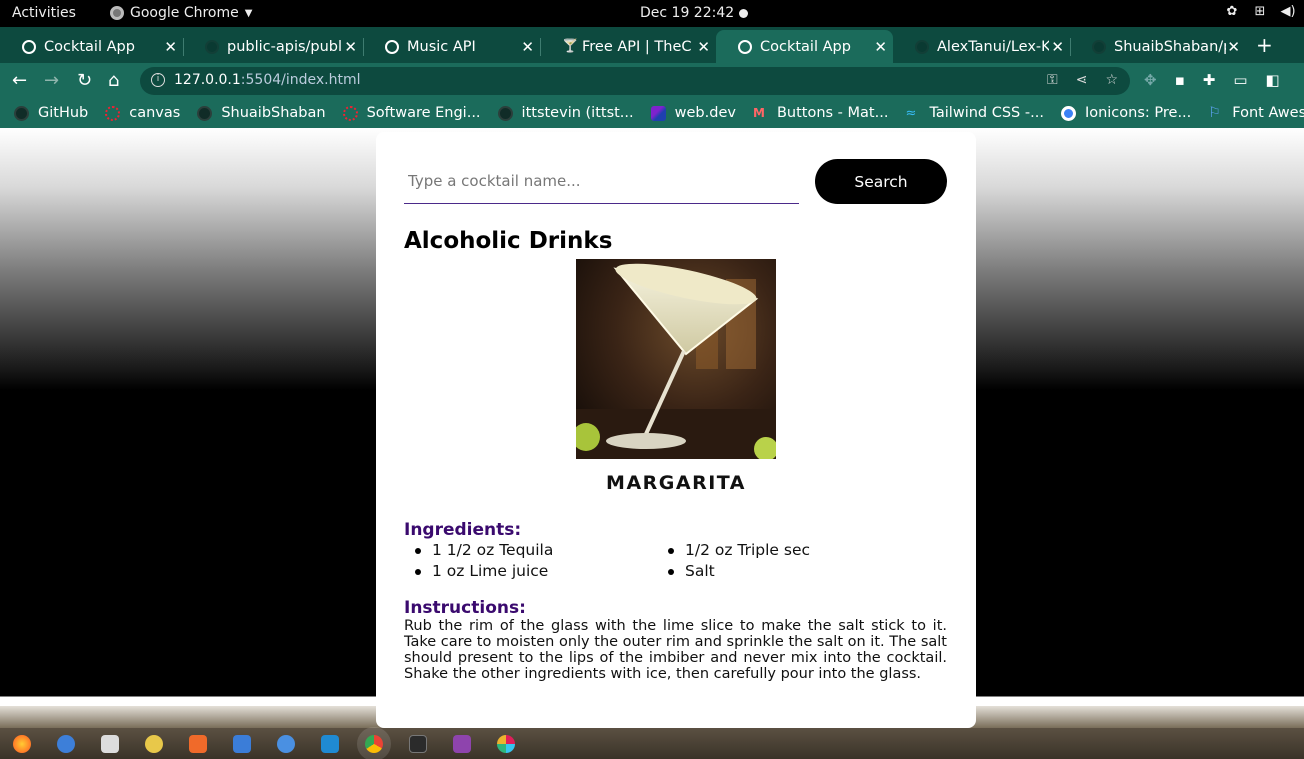  I want to click on extensions-area: ✥ ▪ ✚ ▭ ◧, so click(1212, 80).